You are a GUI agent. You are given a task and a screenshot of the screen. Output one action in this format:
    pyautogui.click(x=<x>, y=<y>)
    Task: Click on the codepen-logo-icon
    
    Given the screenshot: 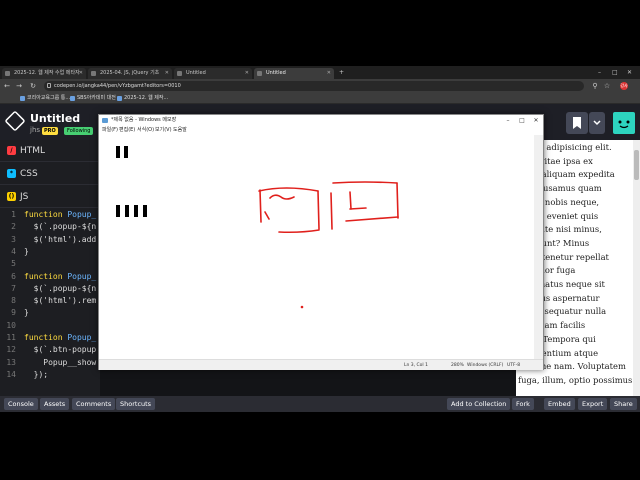 What is the action you would take?
    pyautogui.click(x=15, y=121)
    